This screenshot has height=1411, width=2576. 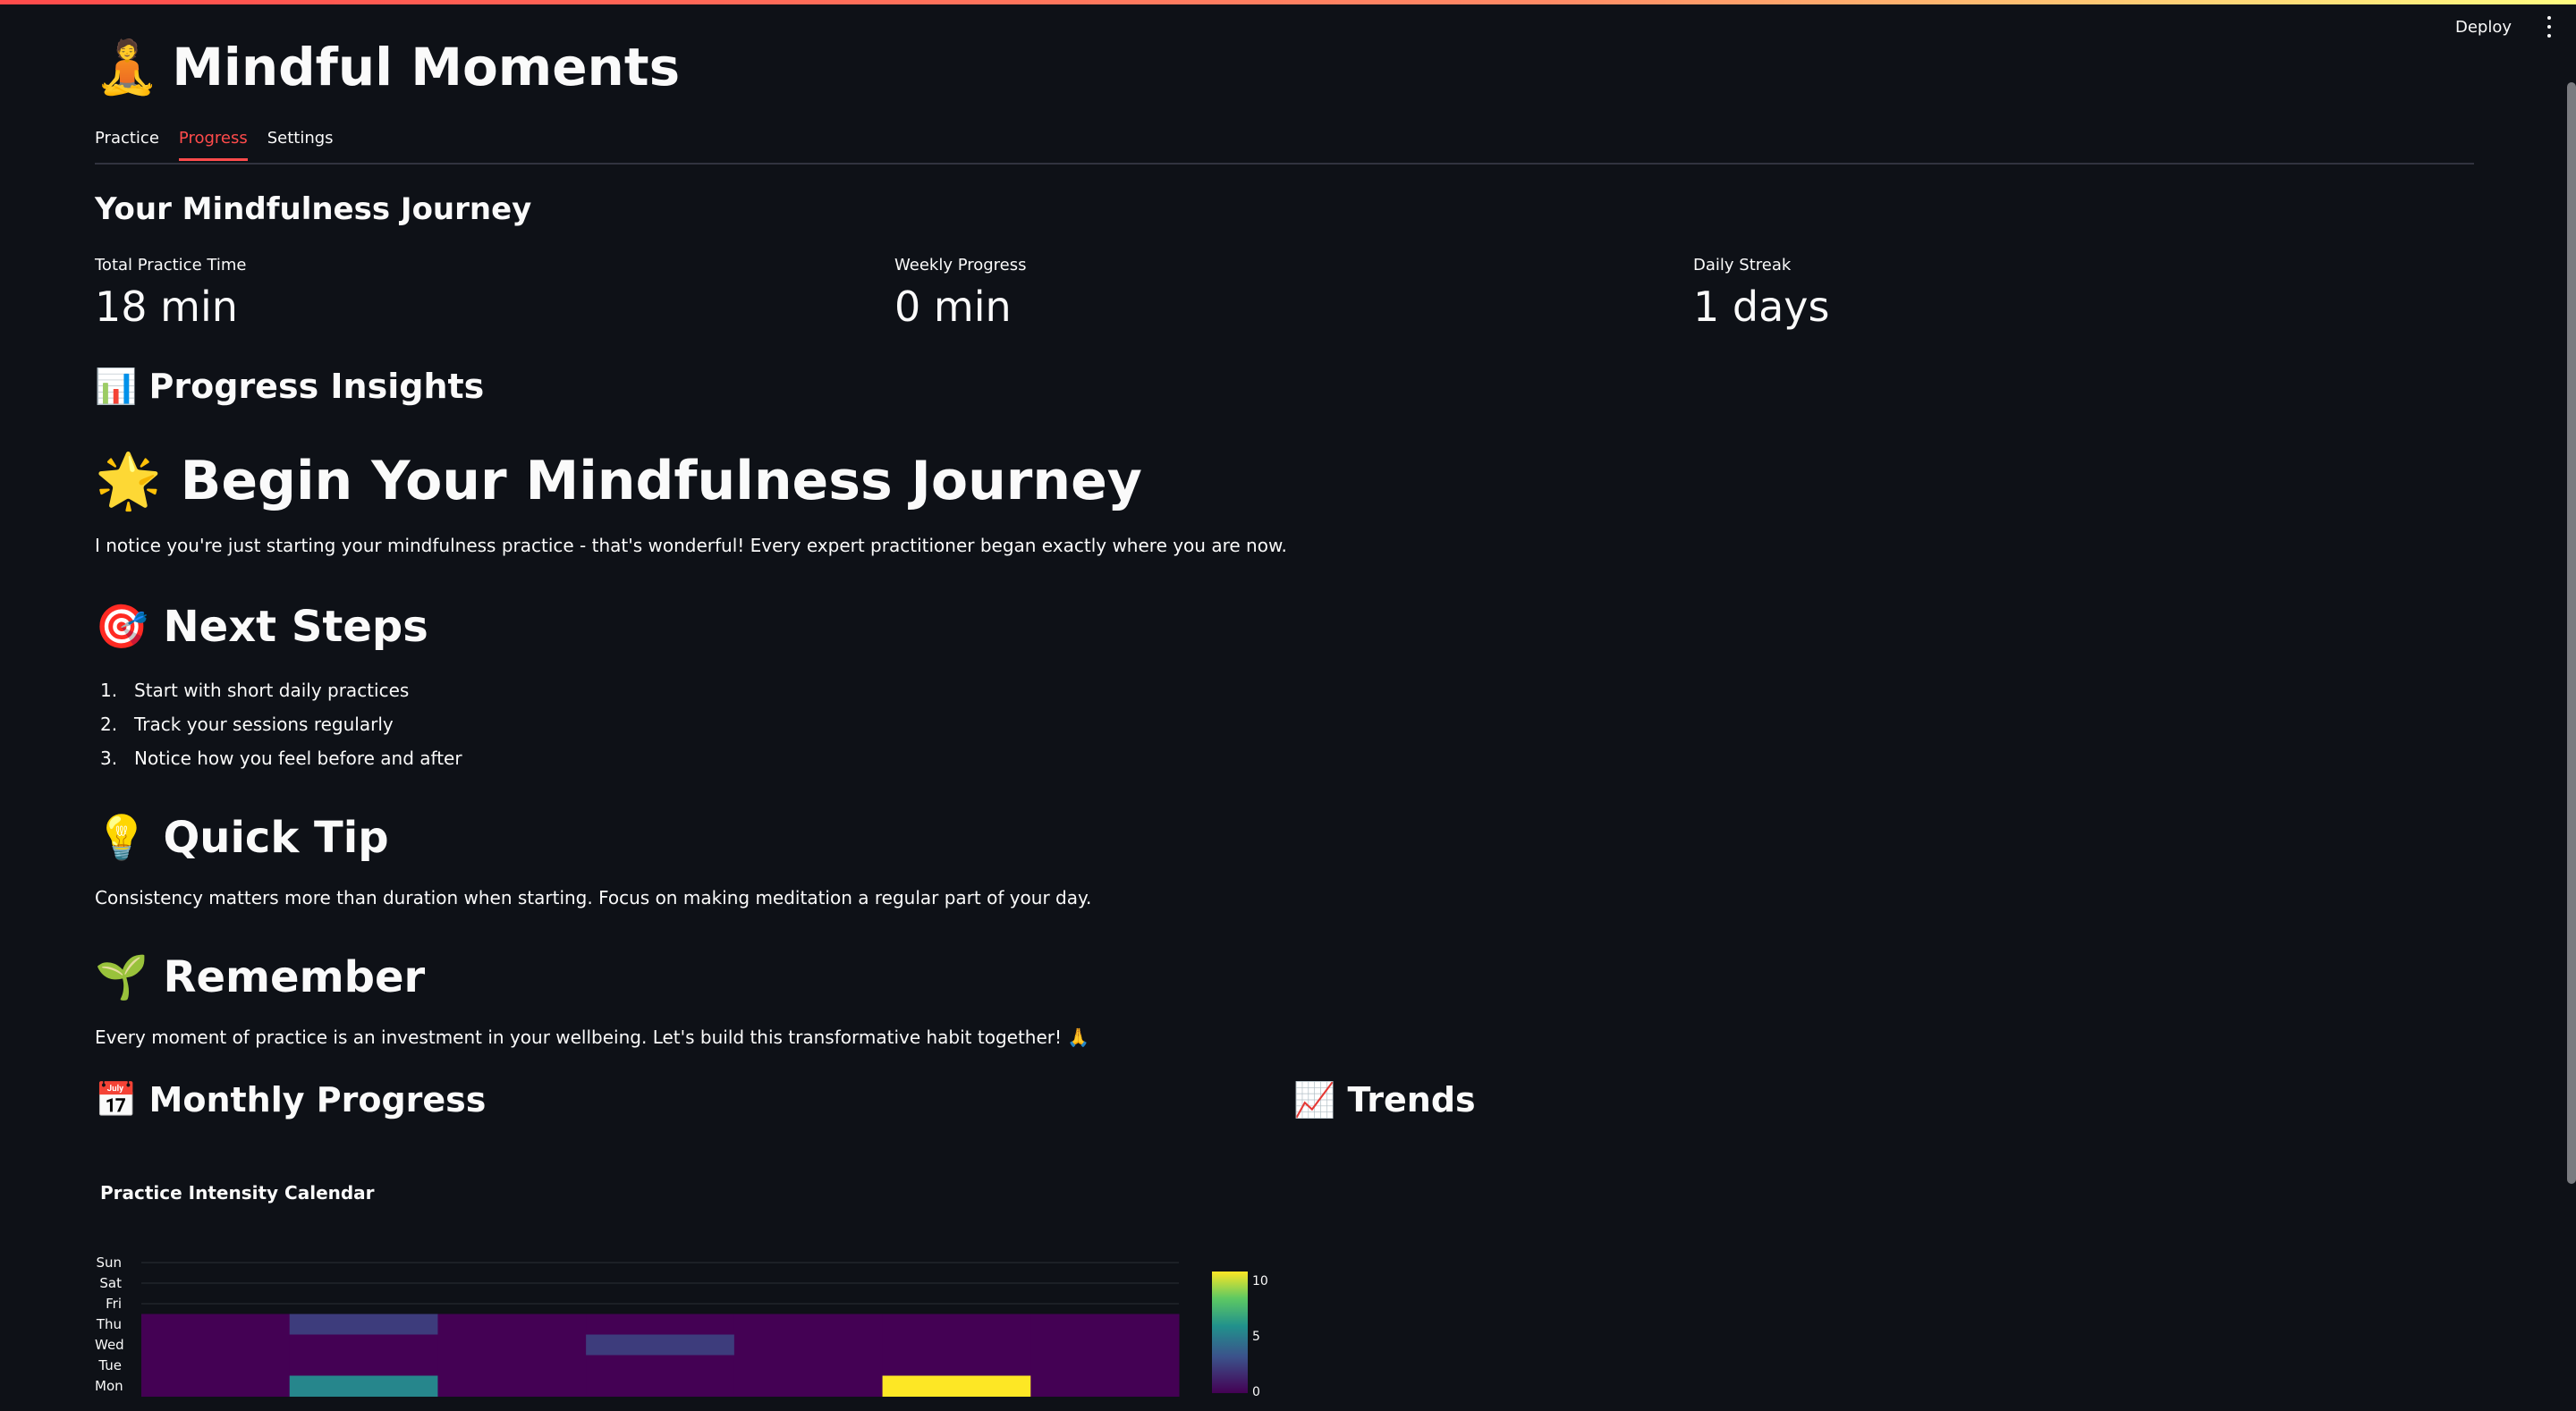 What do you see at coordinates (1284, 146) in the screenshot?
I see `tab-bar: Practice Progress Settings` at bounding box center [1284, 146].